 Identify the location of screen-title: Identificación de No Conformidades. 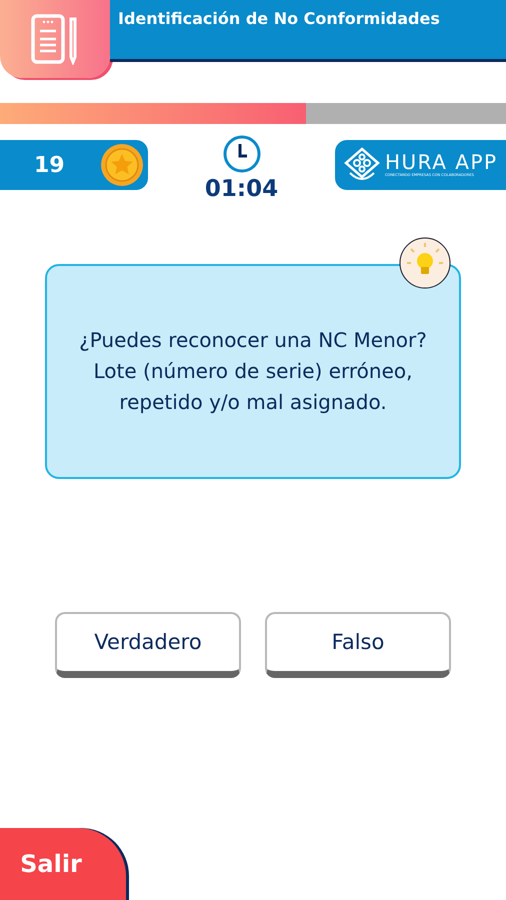
(308, 31).